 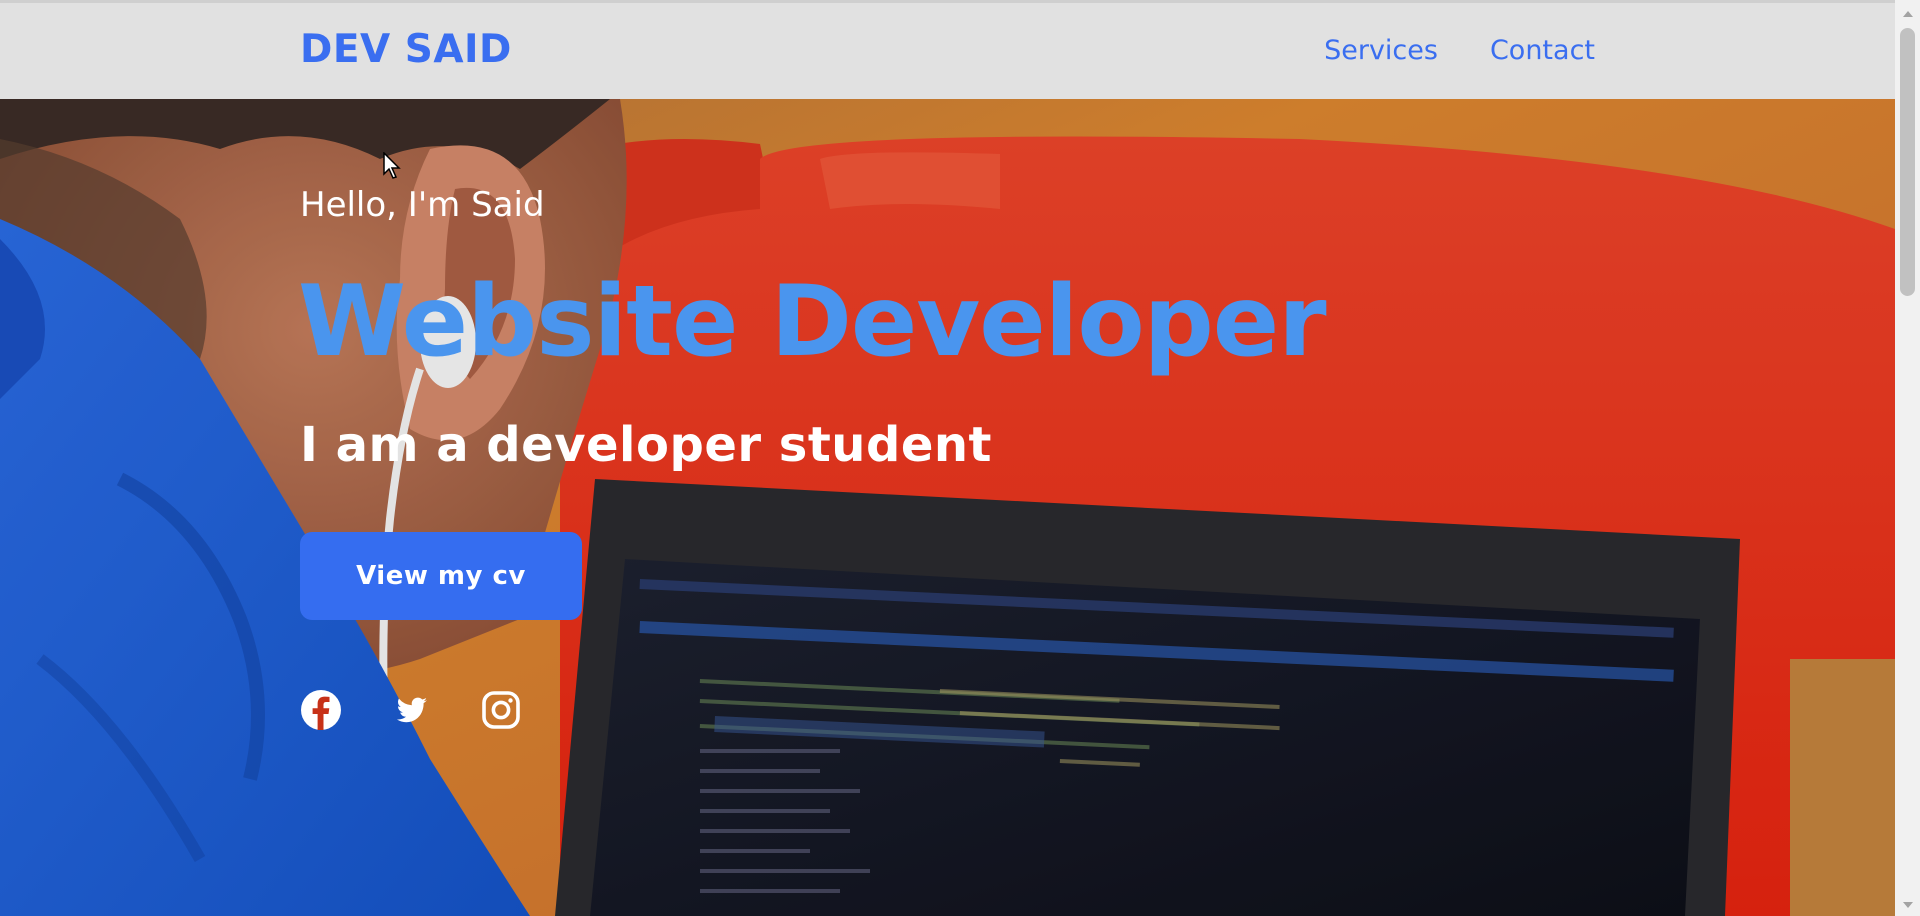 What do you see at coordinates (422, 205) in the screenshot?
I see `hero-greeting: Hello, I'm Said` at bounding box center [422, 205].